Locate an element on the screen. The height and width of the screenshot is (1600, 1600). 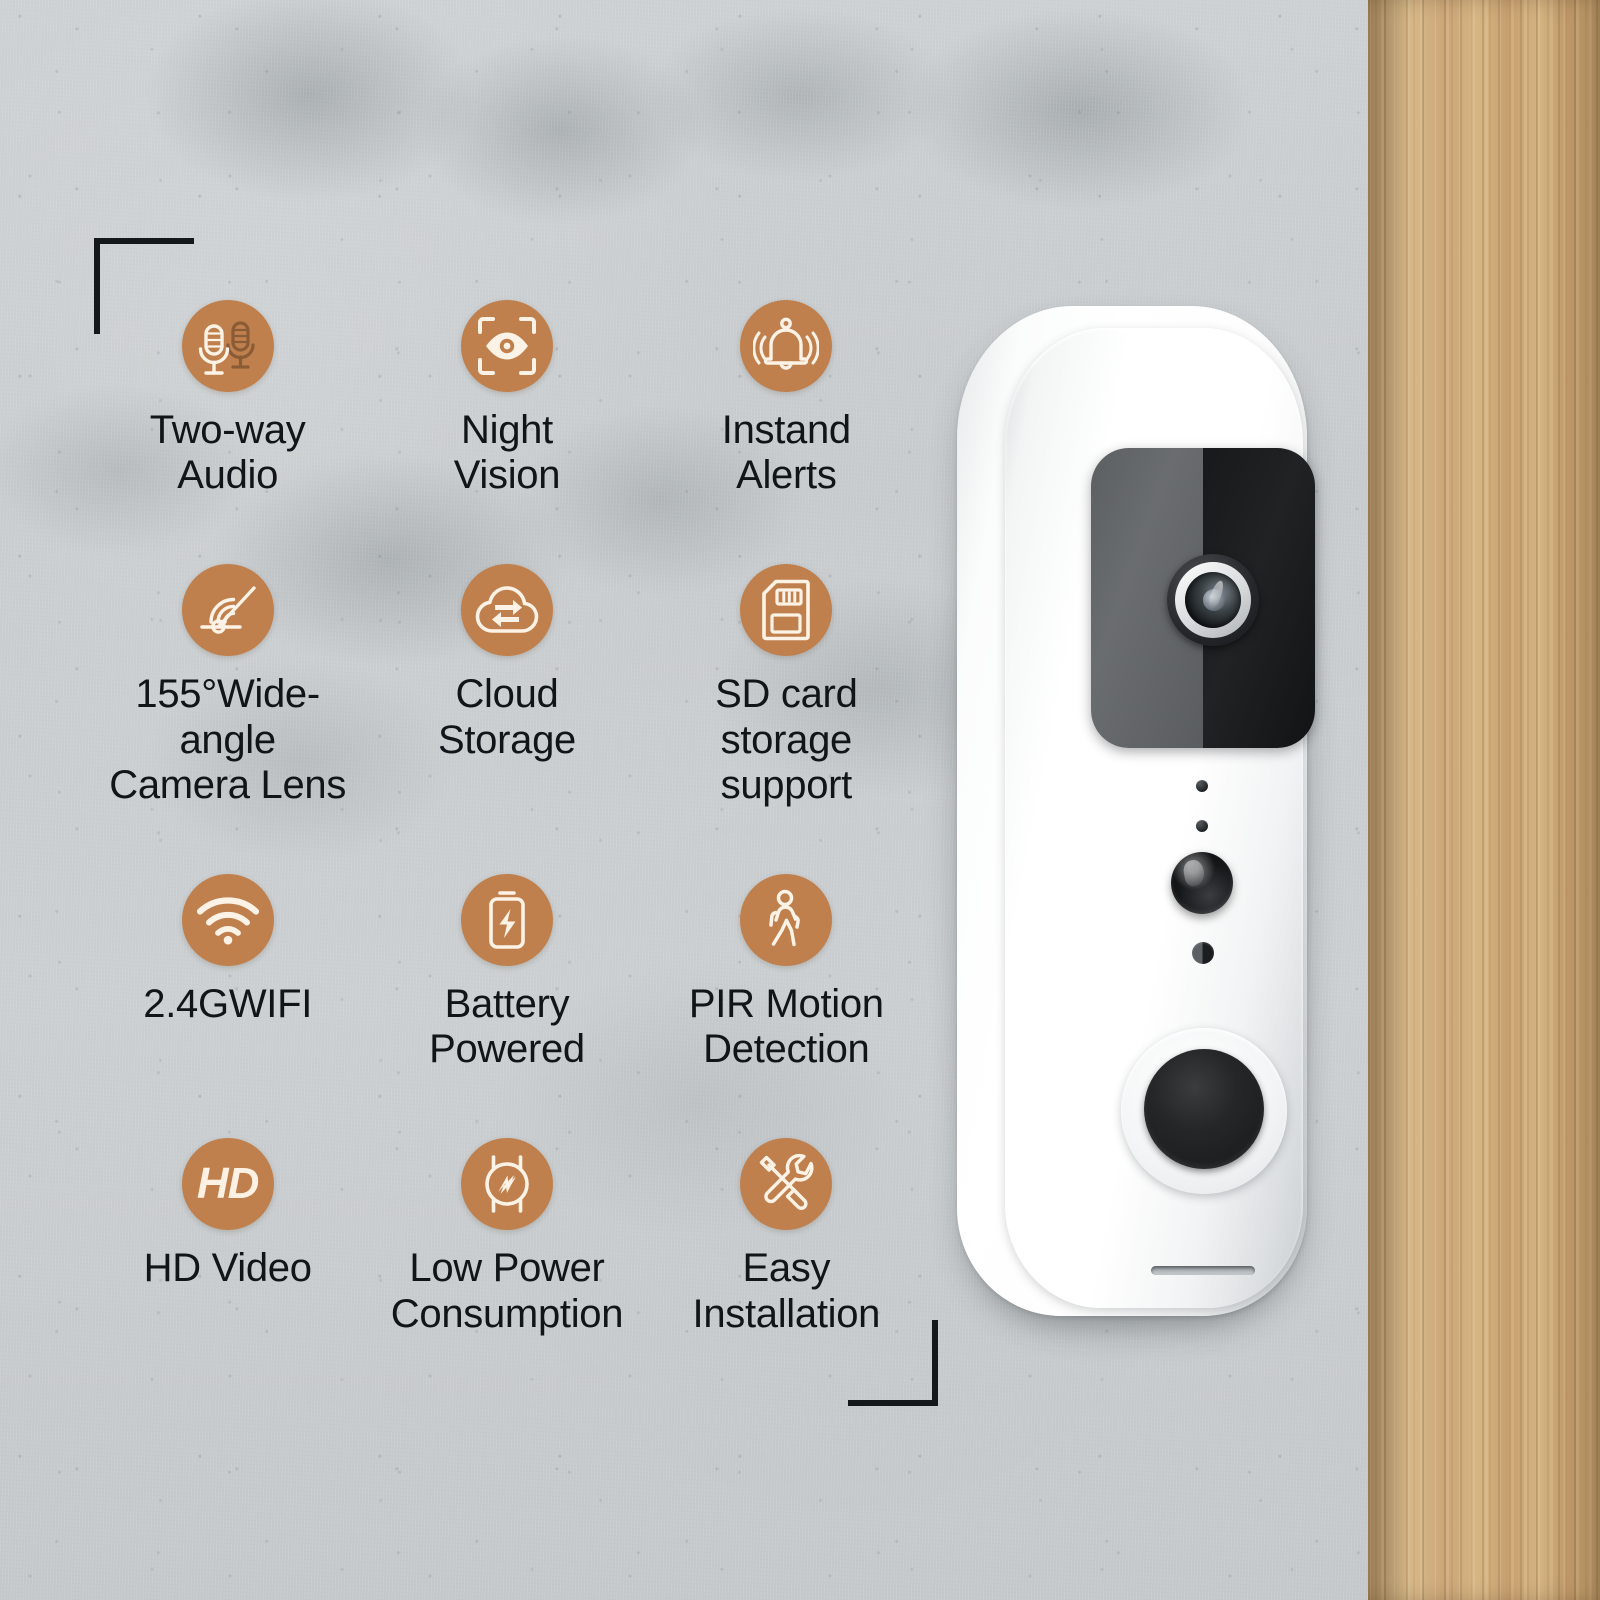
feature-label: Night Vision is located at coordinates (507, 453).